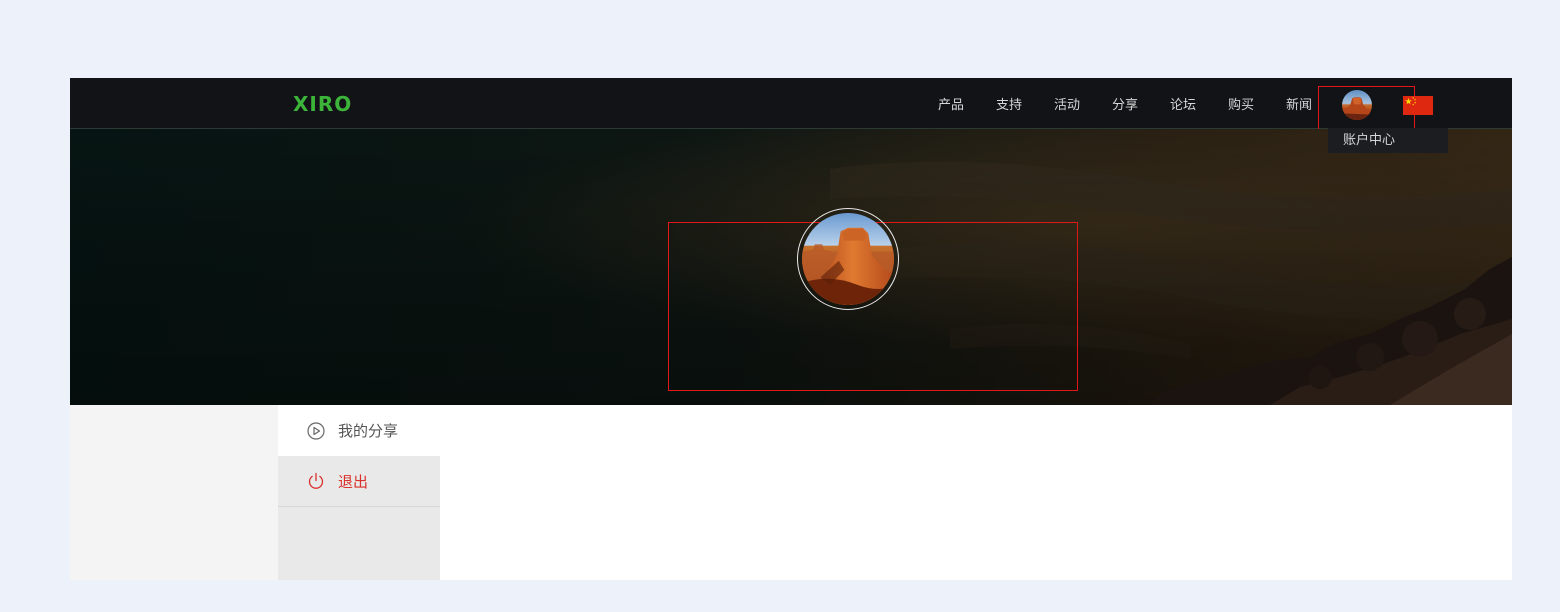  Describe the element at coordinates (1388, 140) in the screenshot. I see `account-center-menu-item: 账户中心` at that location.